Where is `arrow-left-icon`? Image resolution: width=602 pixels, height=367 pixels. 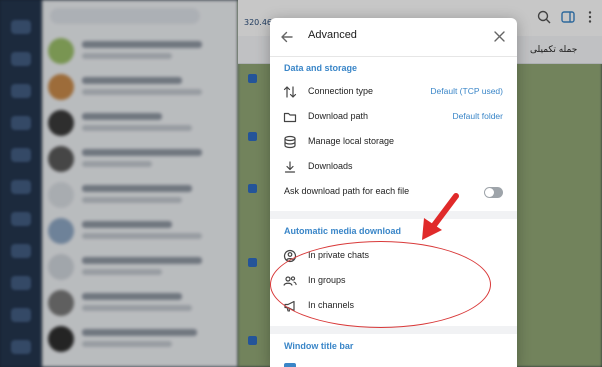 arrow-left-icon is located at coordinates (287, 37).